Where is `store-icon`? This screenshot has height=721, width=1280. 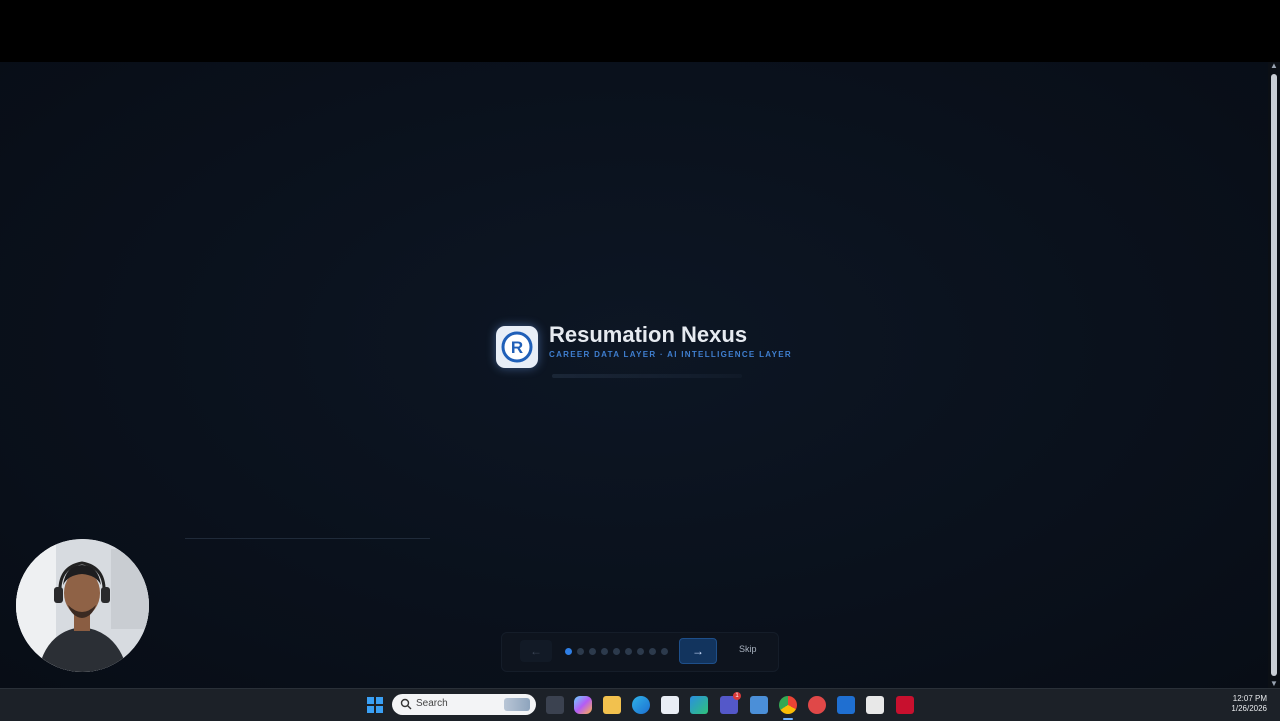
store-icon is located at coordinates (670, 705).